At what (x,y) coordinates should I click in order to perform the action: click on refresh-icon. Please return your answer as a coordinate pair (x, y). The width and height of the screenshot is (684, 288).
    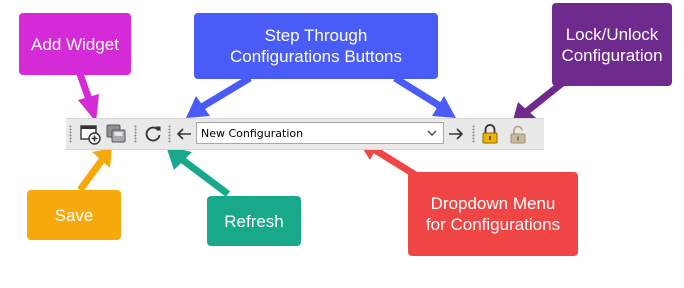
    Looking at the image, I should click on (153, 134).